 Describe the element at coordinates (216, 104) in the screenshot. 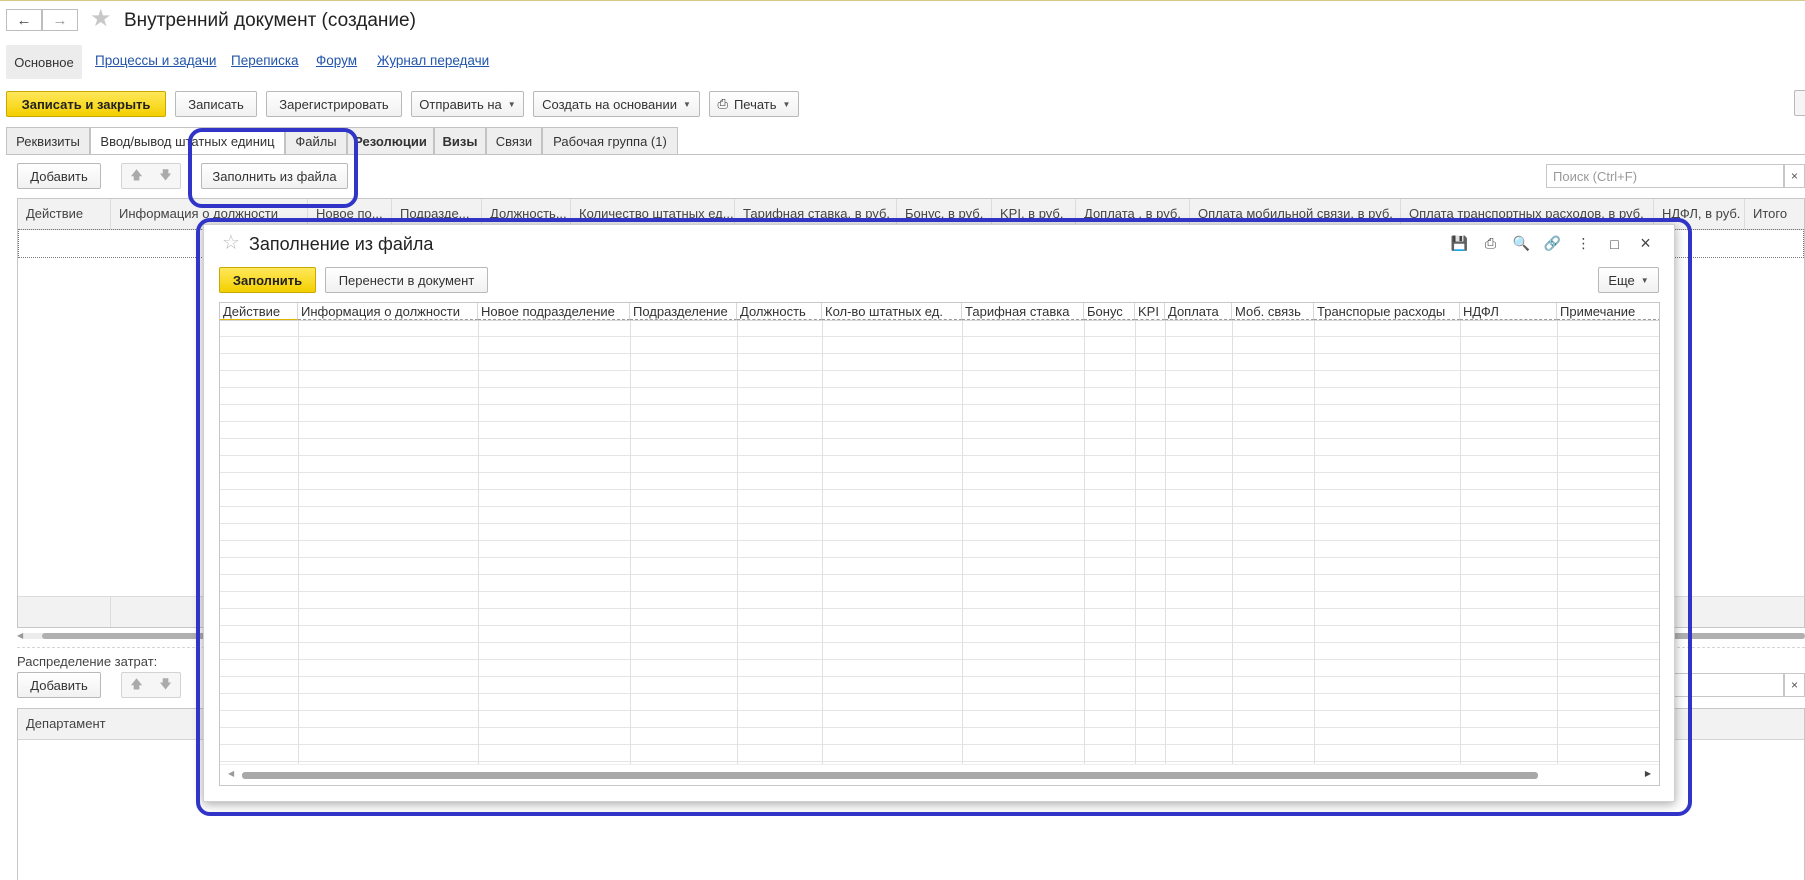

I see `save-button: Записать` at that location.